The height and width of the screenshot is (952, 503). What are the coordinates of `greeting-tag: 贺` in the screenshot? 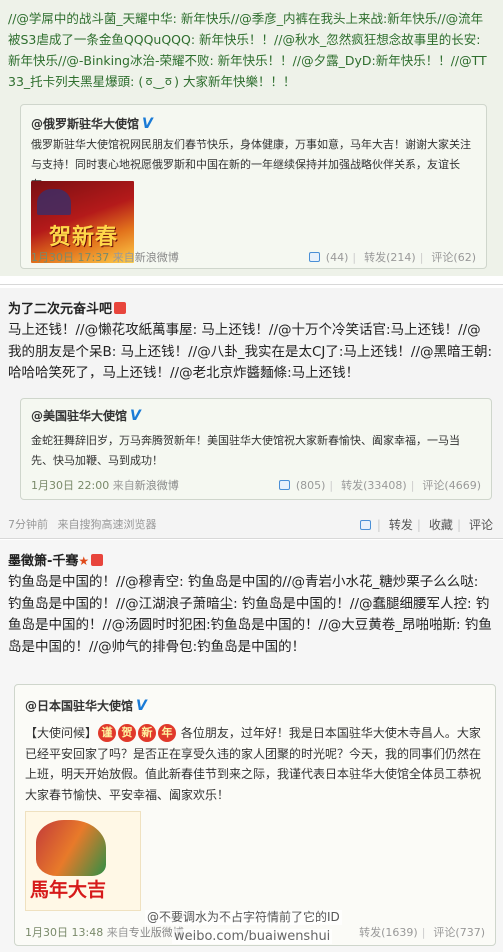 It's located at (127, 733).